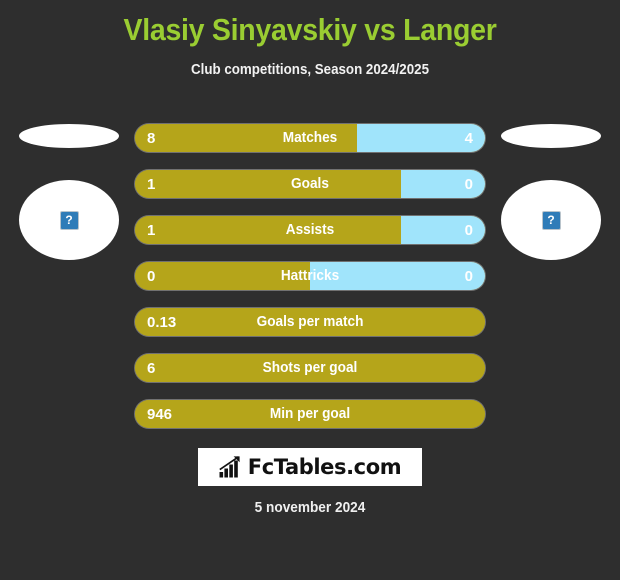 Image resolution: width=620 pixels, height=580 pixels. I want to click on fctables-logo: FcTables.com, so click(310, 467).